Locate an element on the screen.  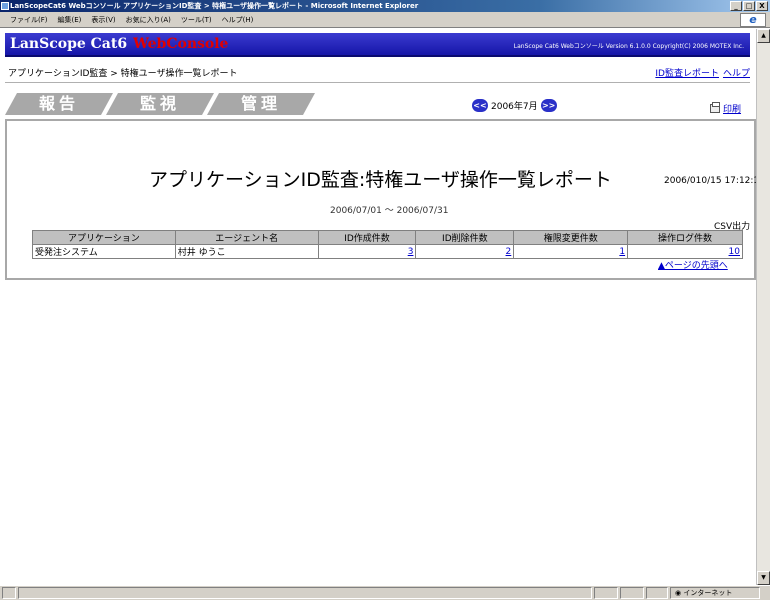
status-text-area is located at coordinates (305, 593).